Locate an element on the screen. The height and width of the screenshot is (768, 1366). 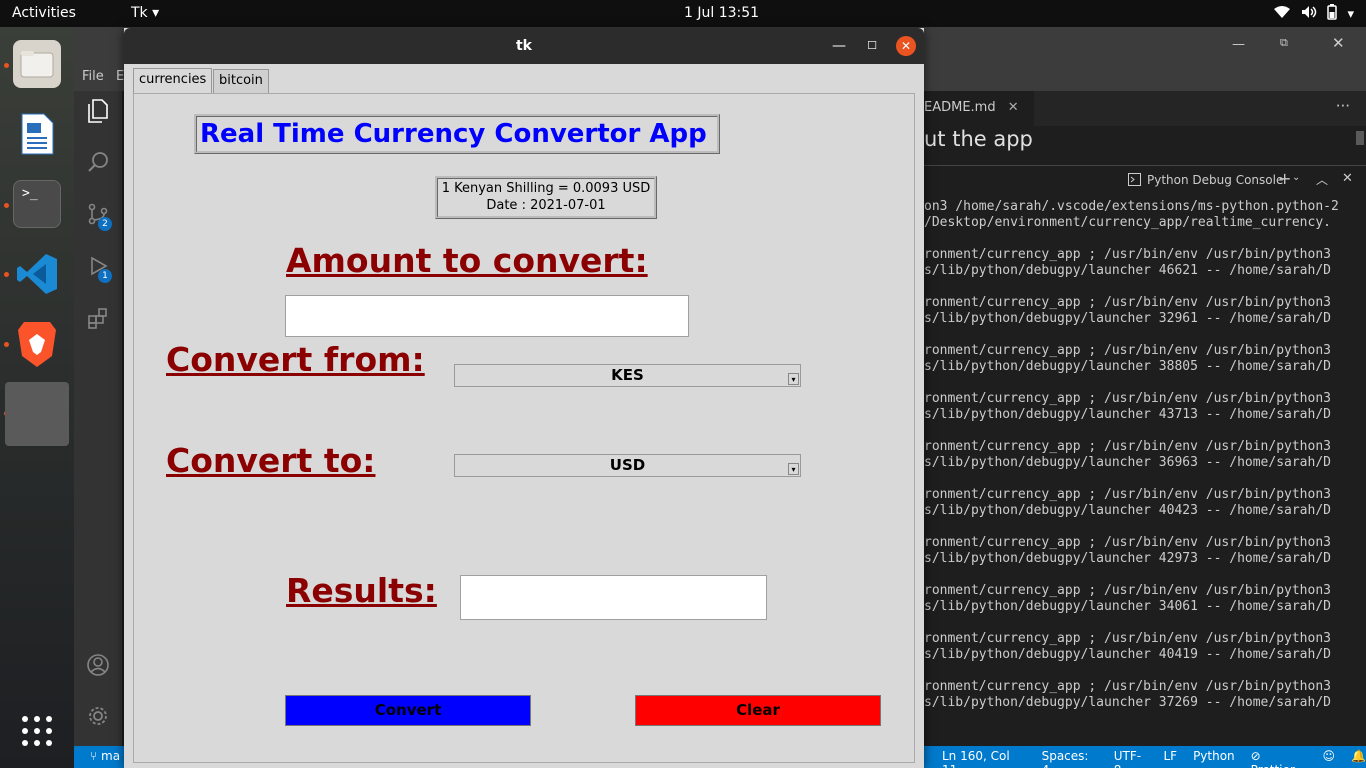
cursor-position: Ln 160, Col 11 is located at coordinates (984, 758).